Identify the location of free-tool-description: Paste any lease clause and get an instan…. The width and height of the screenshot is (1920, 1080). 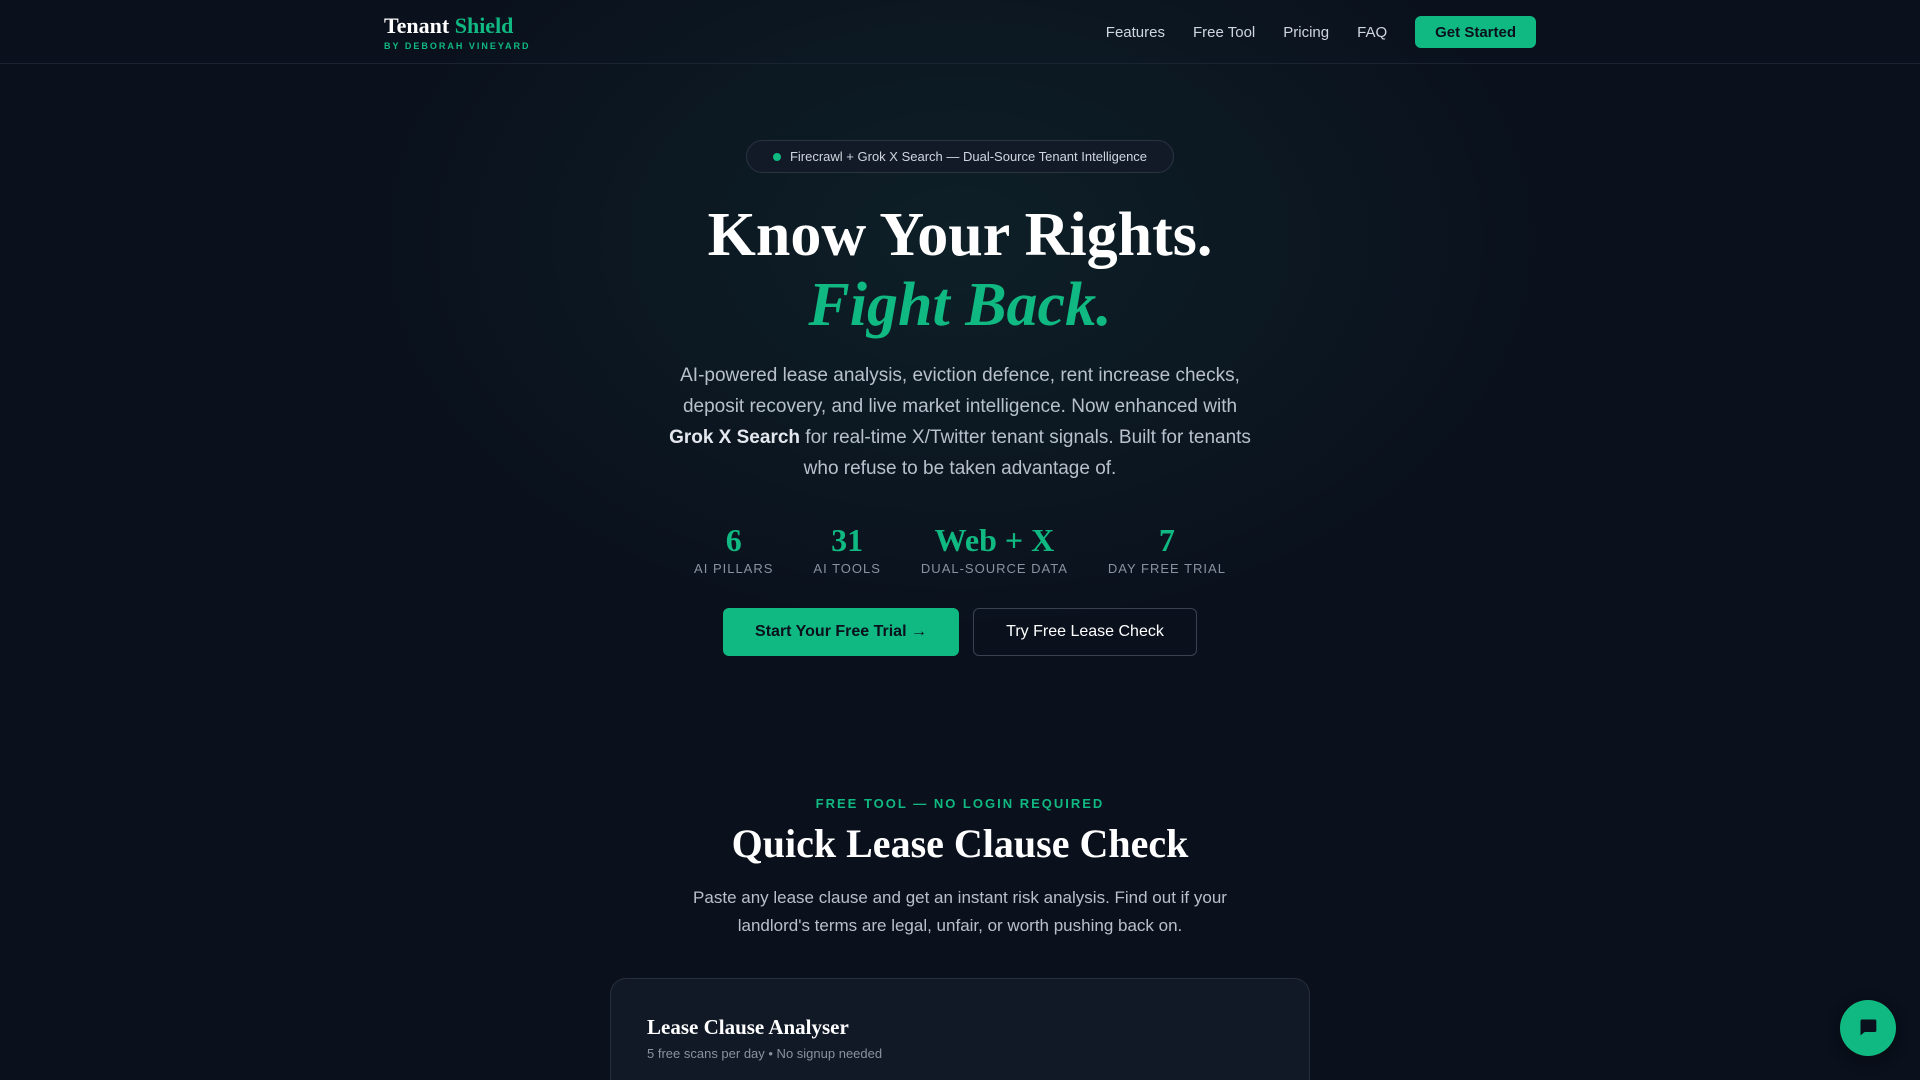
(960, 911).